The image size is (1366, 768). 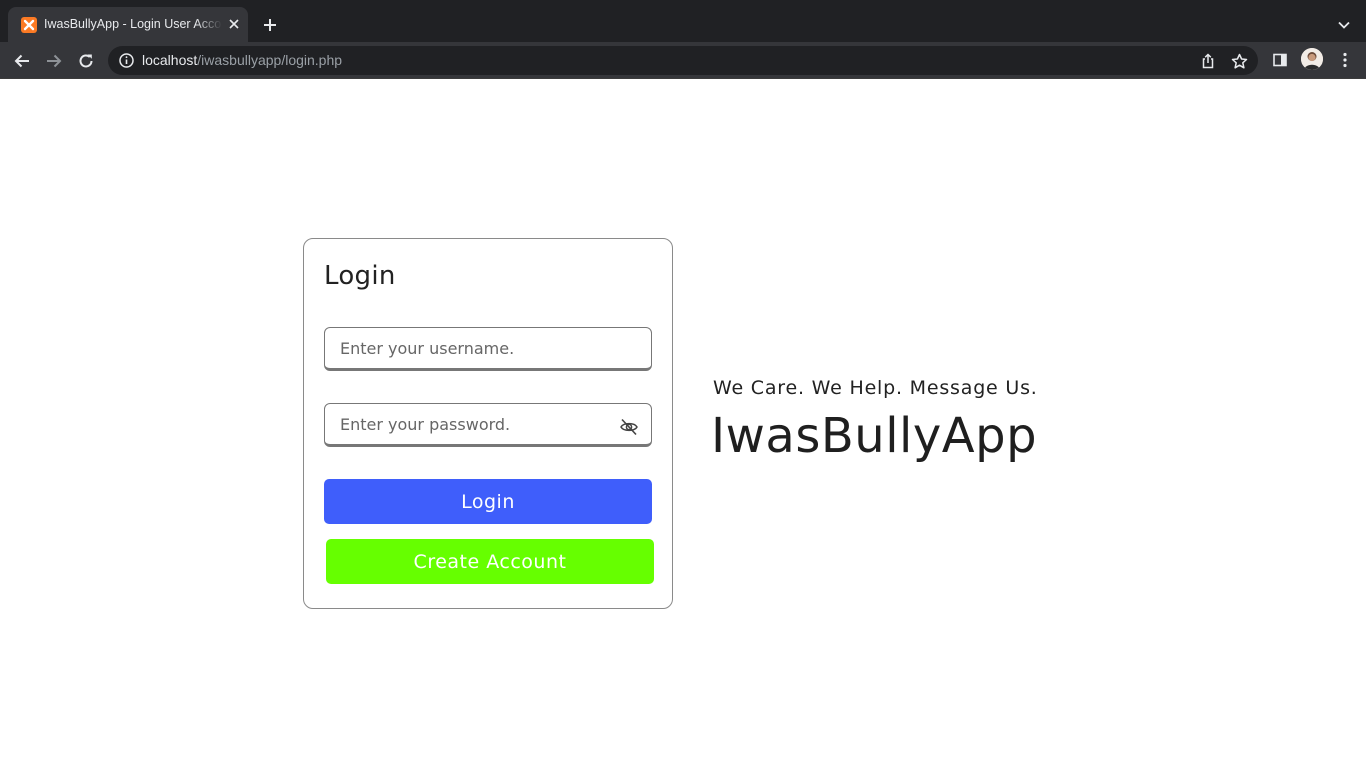 What do you see at coordinates (234, 24) in the screenshot?
I see `close-tab-icon` at bounding box center [234, 24].